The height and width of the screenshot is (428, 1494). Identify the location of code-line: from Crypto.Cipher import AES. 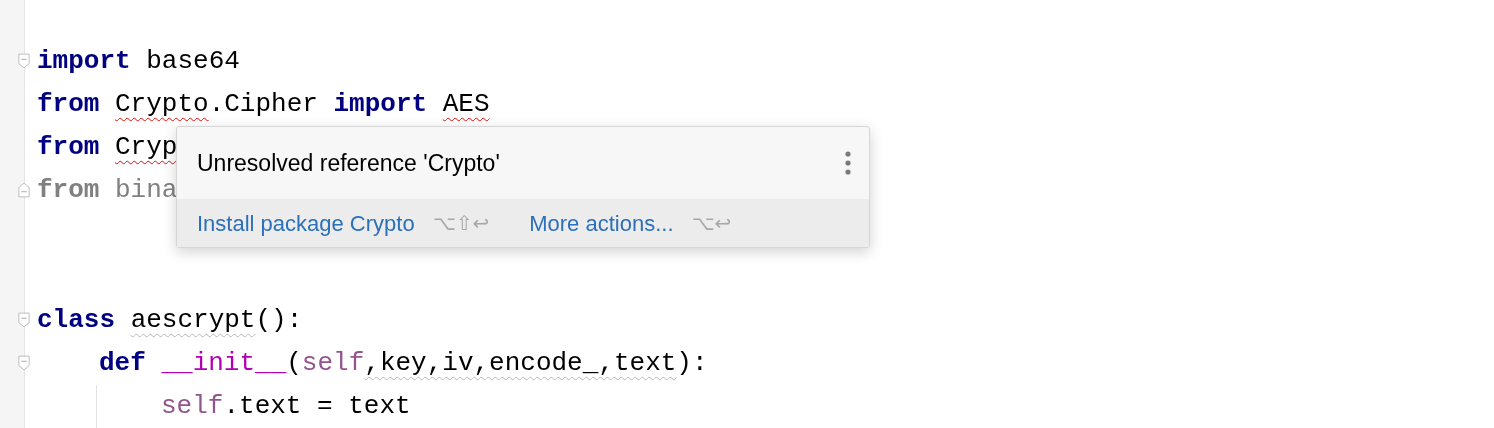
(263, 103).